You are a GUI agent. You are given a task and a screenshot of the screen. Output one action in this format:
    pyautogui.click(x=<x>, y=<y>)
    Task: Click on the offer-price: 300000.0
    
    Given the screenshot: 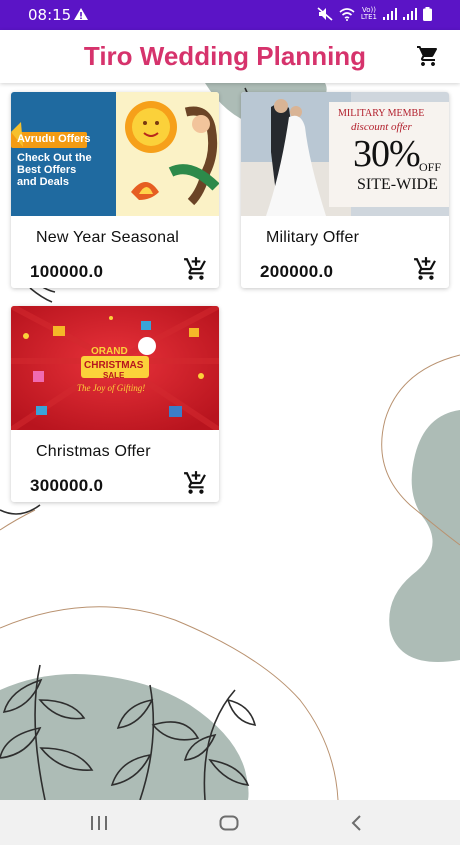 What is the action you would take?
    pyautogui.click(x=67, y=485)
    